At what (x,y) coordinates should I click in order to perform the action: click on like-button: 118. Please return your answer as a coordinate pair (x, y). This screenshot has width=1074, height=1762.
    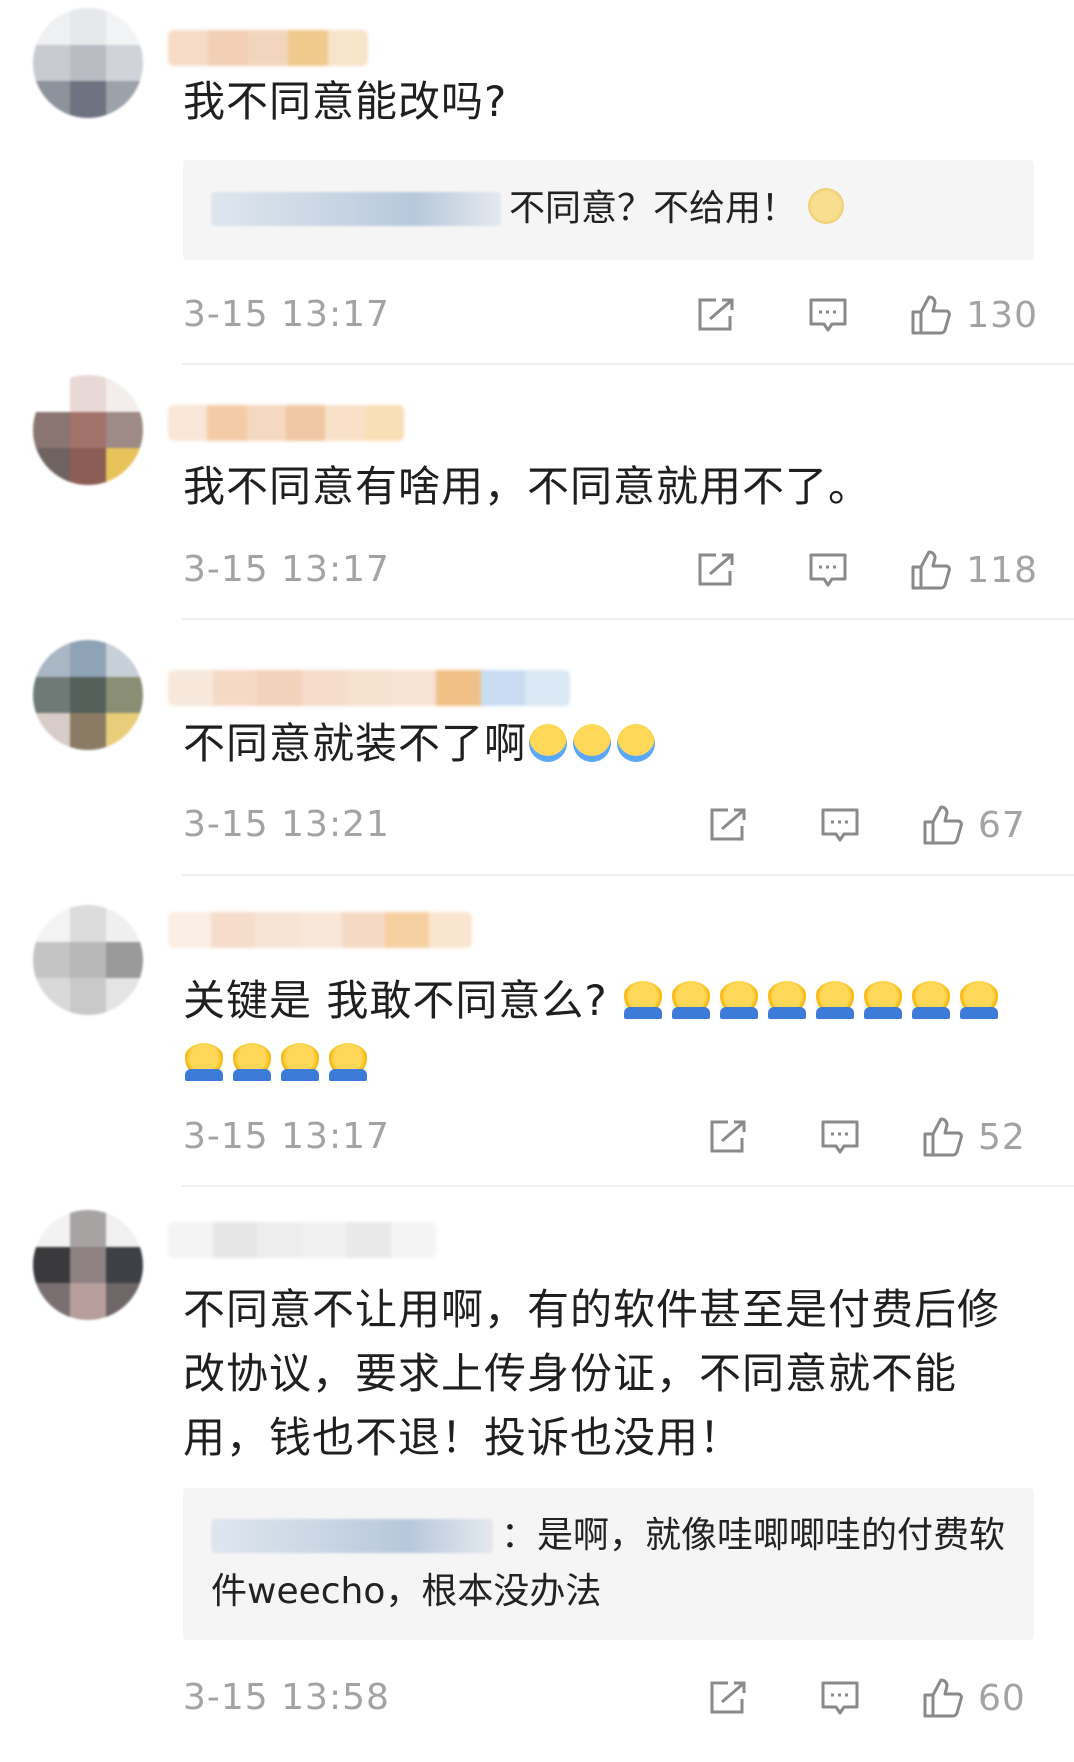
    Looking at the image, I should click on (974, 570).